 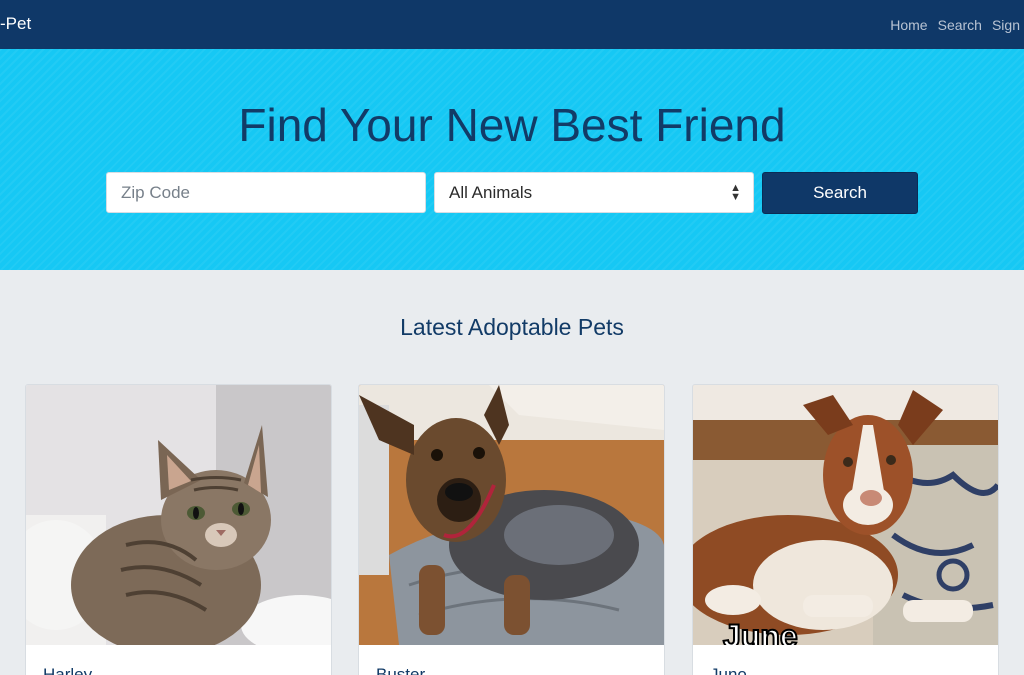 I want to click on husky-dog-photo: June, so click(x=845, y=515).